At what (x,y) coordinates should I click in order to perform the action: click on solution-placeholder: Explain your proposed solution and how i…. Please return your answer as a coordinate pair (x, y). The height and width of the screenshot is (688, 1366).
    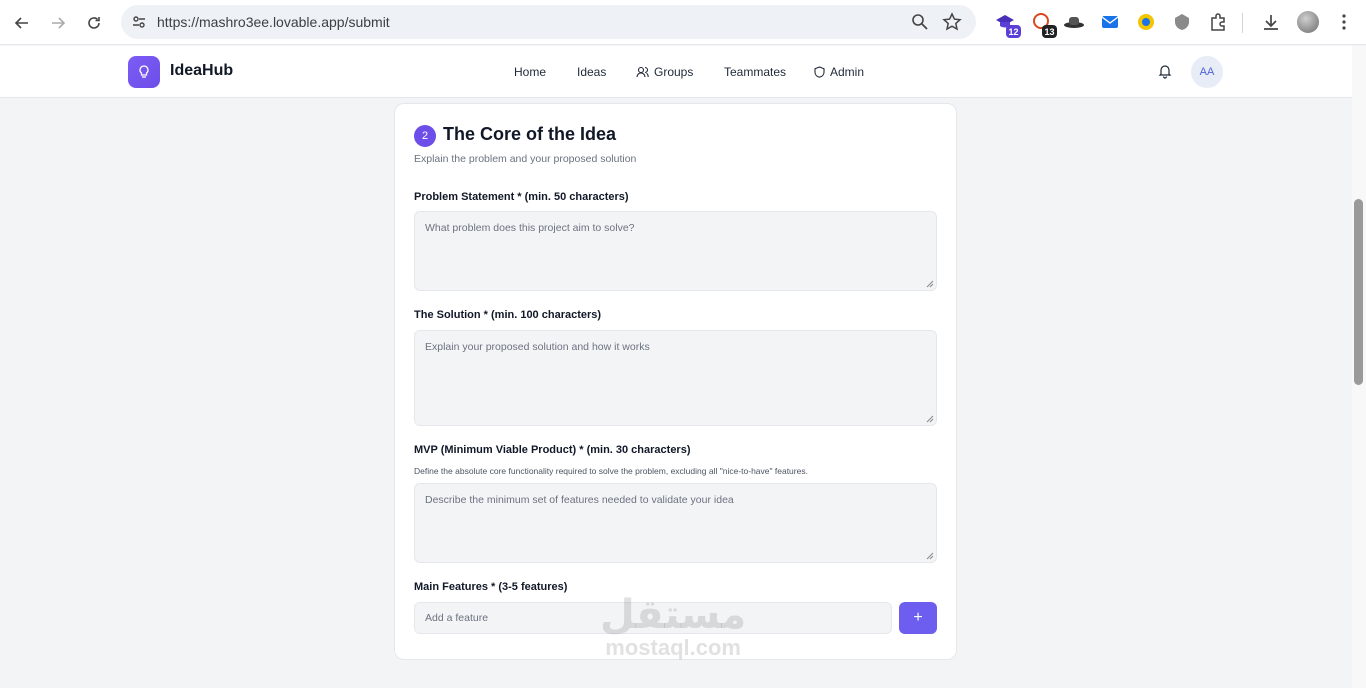
    Looking at the image, I should click on (537, 347).